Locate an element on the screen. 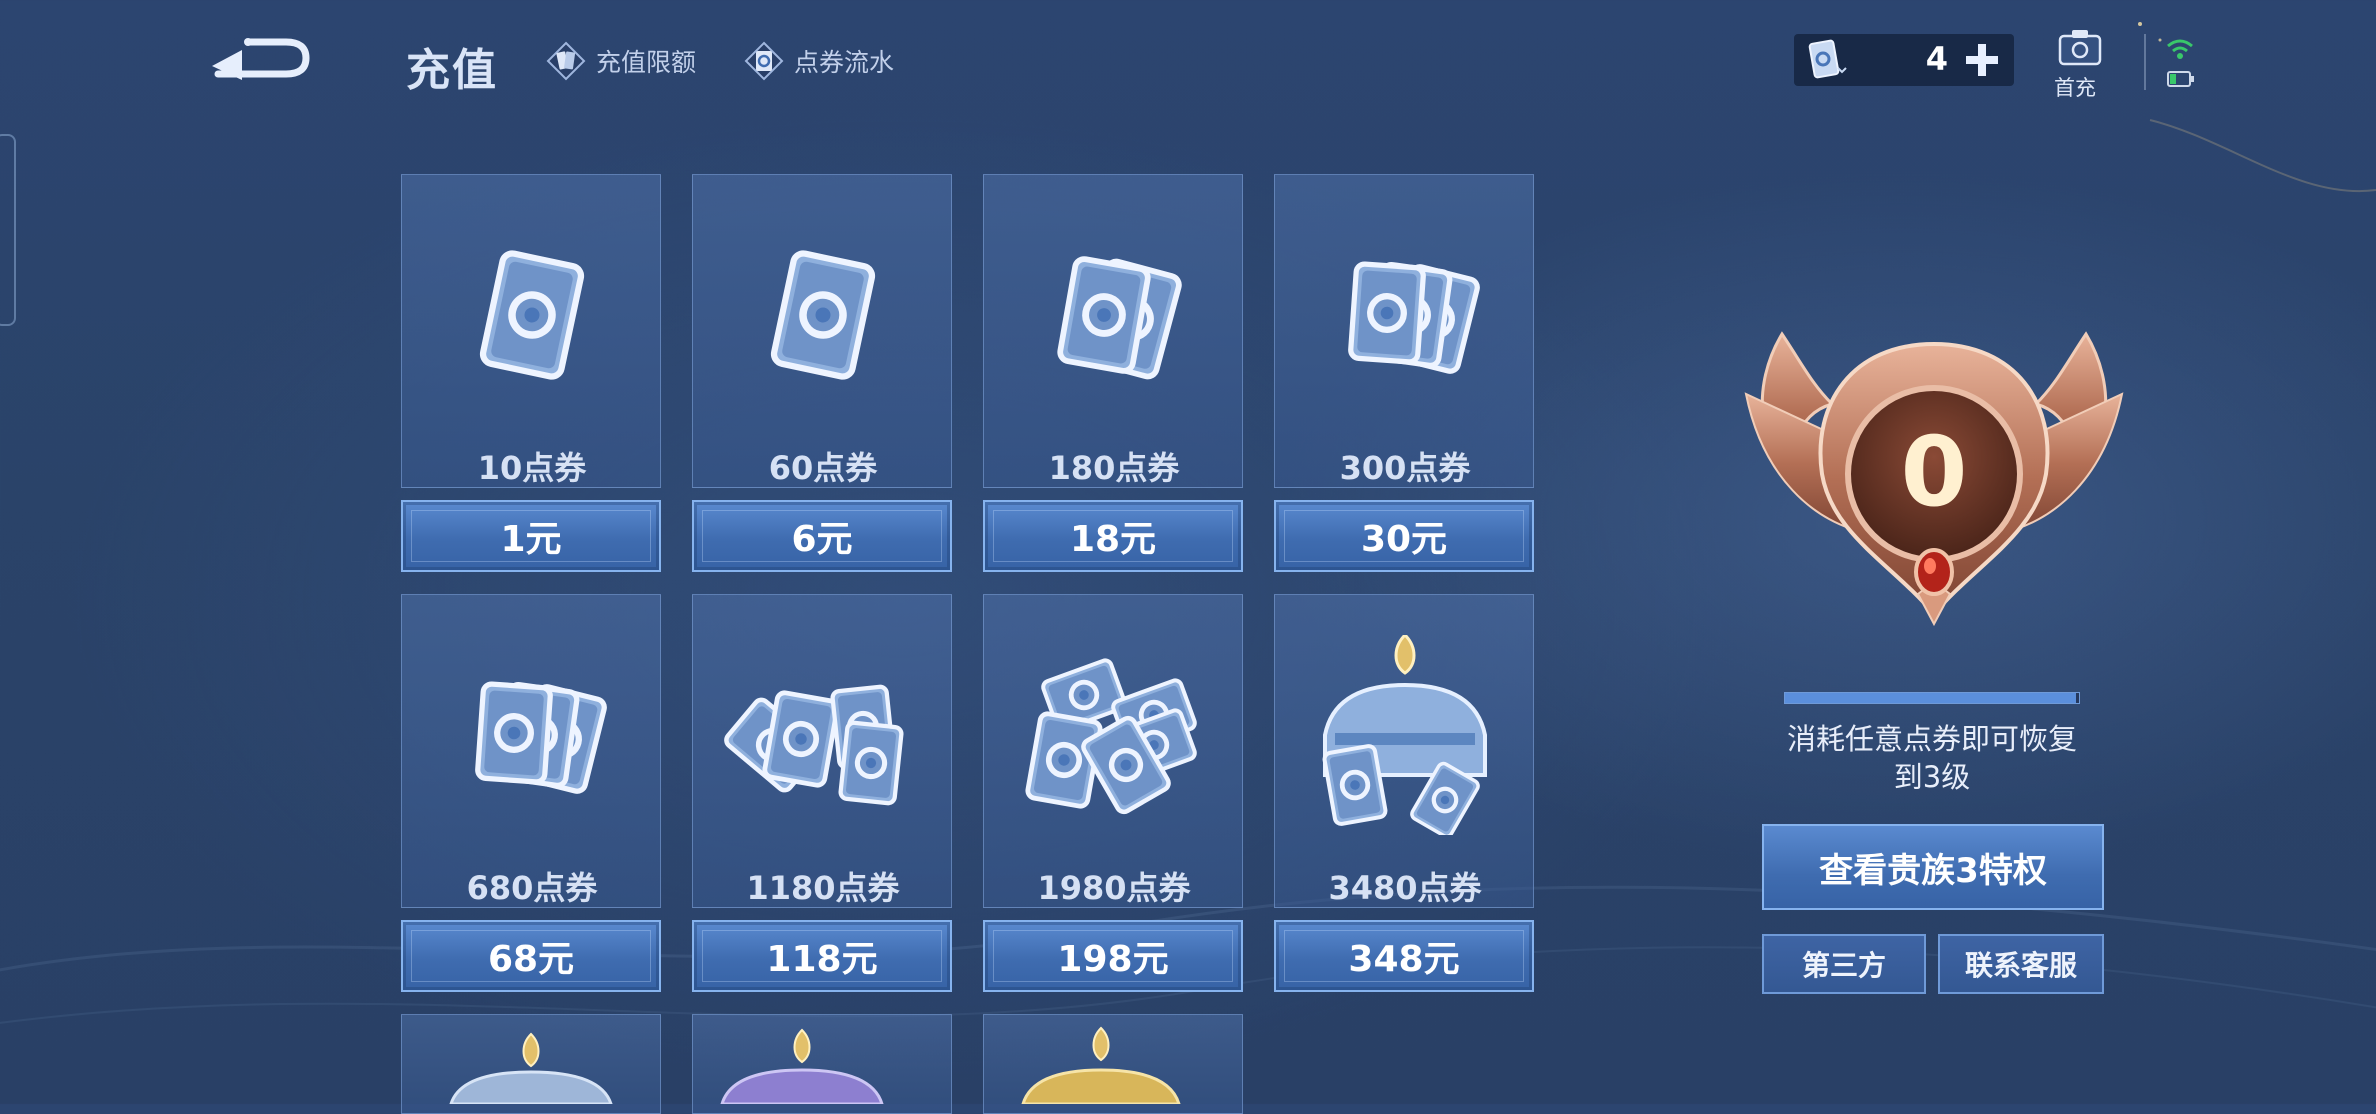 The image size is (2376, 1114). restore-hint: 消耗任意点券即可恢复 到3级 is located at coordinates (1932, 758).